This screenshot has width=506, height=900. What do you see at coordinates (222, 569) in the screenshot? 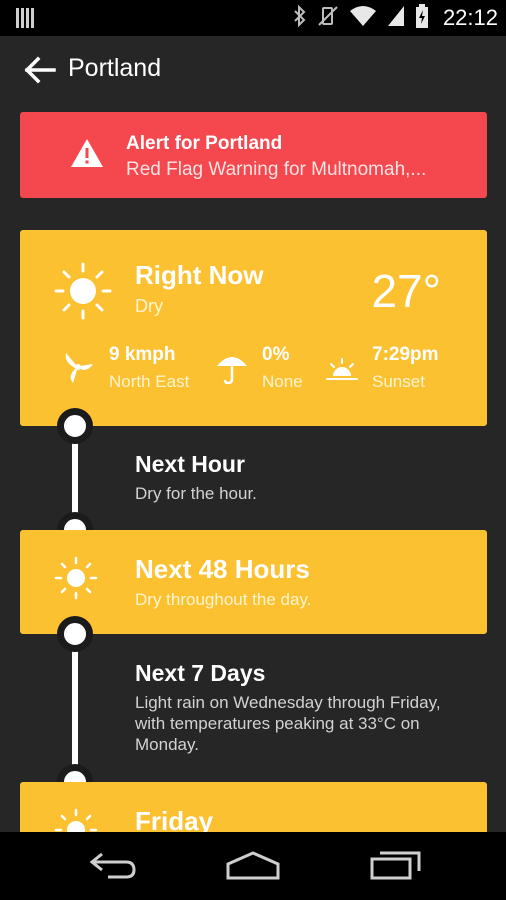
I see `next-48-hours-title: Next 48 Hours` at bounding box center [222, 569].